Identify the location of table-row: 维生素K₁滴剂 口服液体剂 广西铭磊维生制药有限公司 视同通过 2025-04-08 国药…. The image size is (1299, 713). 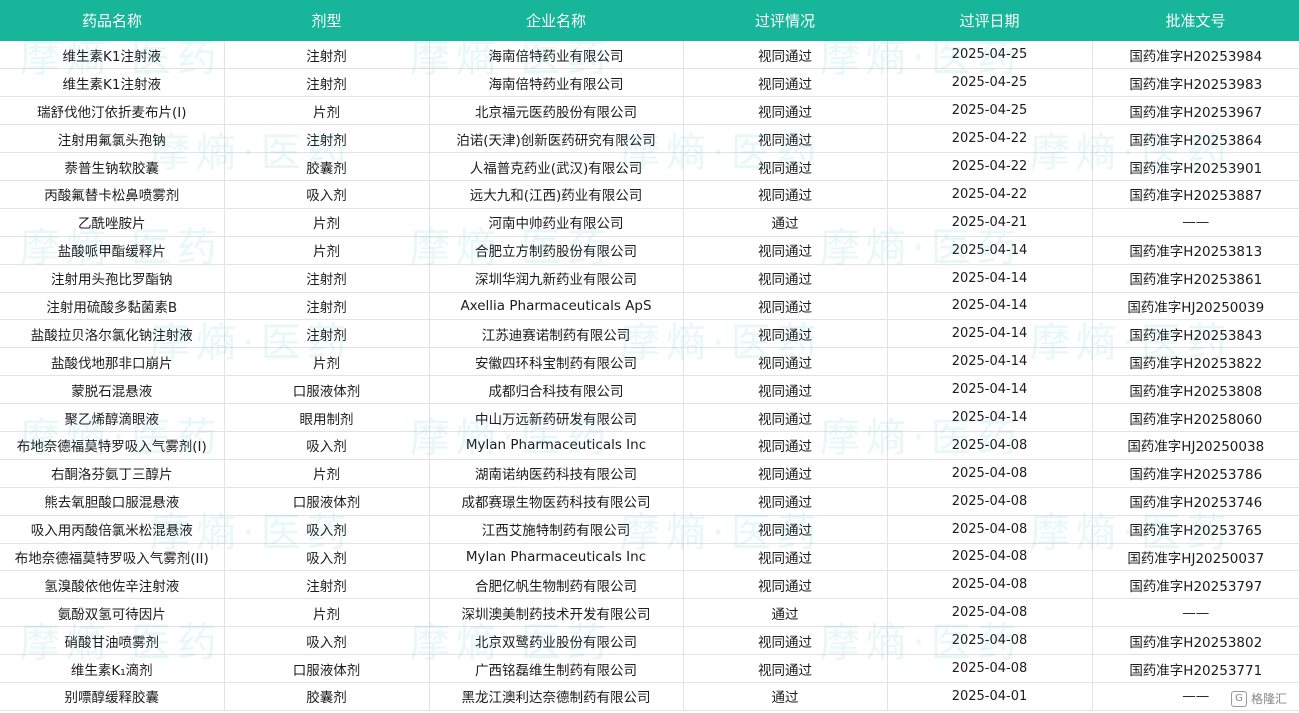
(649, 668).